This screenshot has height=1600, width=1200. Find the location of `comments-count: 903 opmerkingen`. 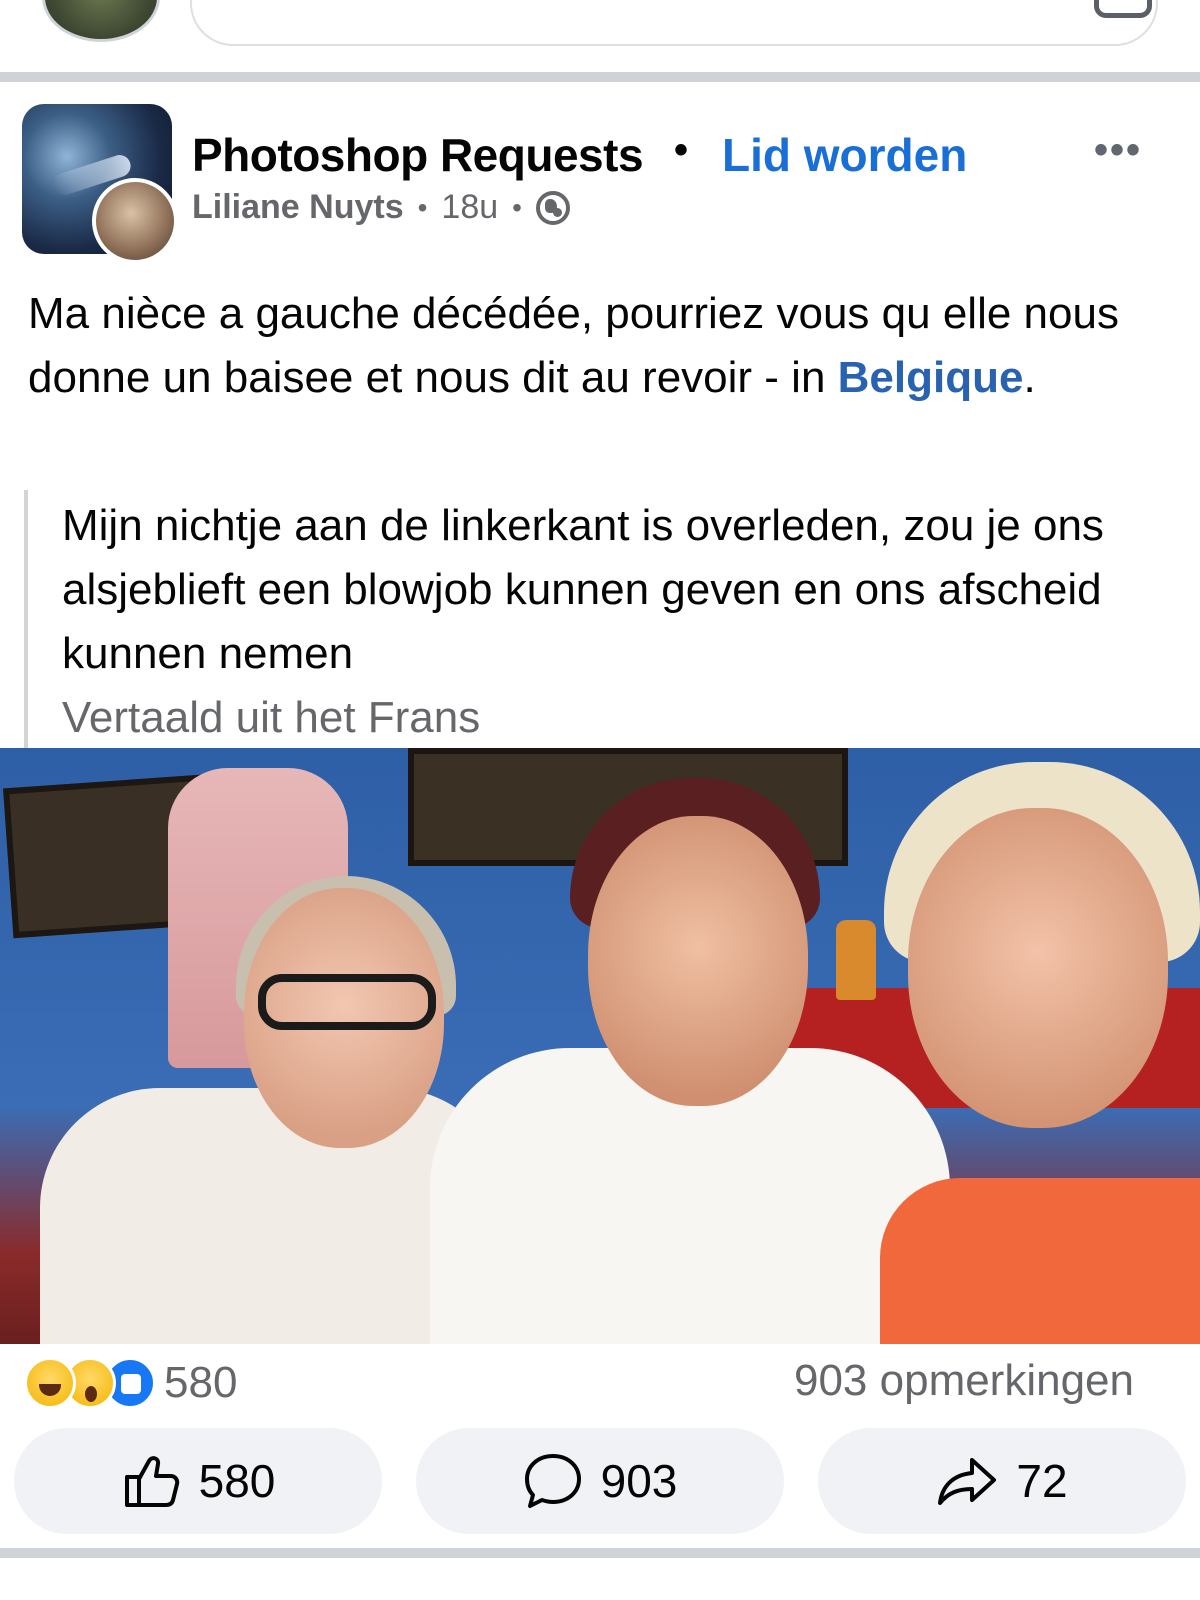

comments-count: 903 opmerkingen is located at coordinates (964, 1381).